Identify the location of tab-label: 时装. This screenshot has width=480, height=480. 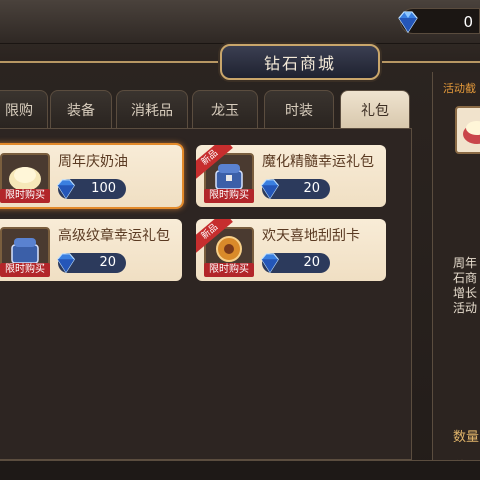
(299, 110).